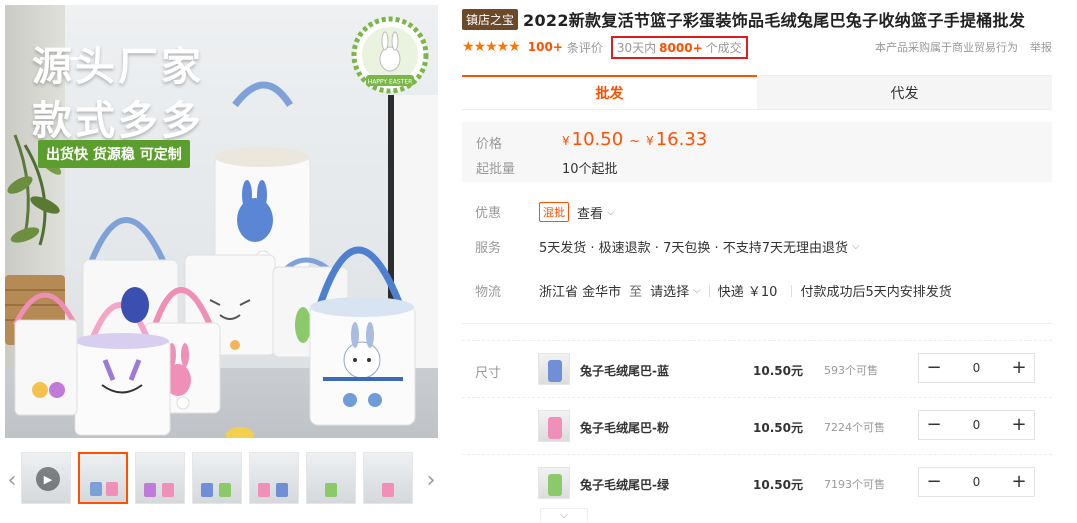 Image resolution: width=1077 pixels, height=523 pixels. What do you see at coordinates (114, 154) in the screenshot?
I see `promo-tagline: 出货快 货源稳 可定制` at bounding box center [114, 154].